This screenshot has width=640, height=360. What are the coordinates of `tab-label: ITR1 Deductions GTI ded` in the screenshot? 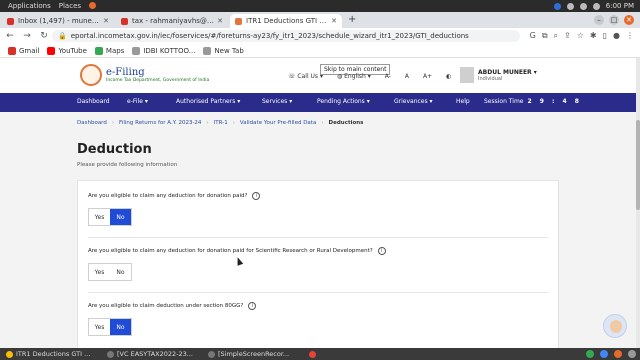 It's located at (287, 21).